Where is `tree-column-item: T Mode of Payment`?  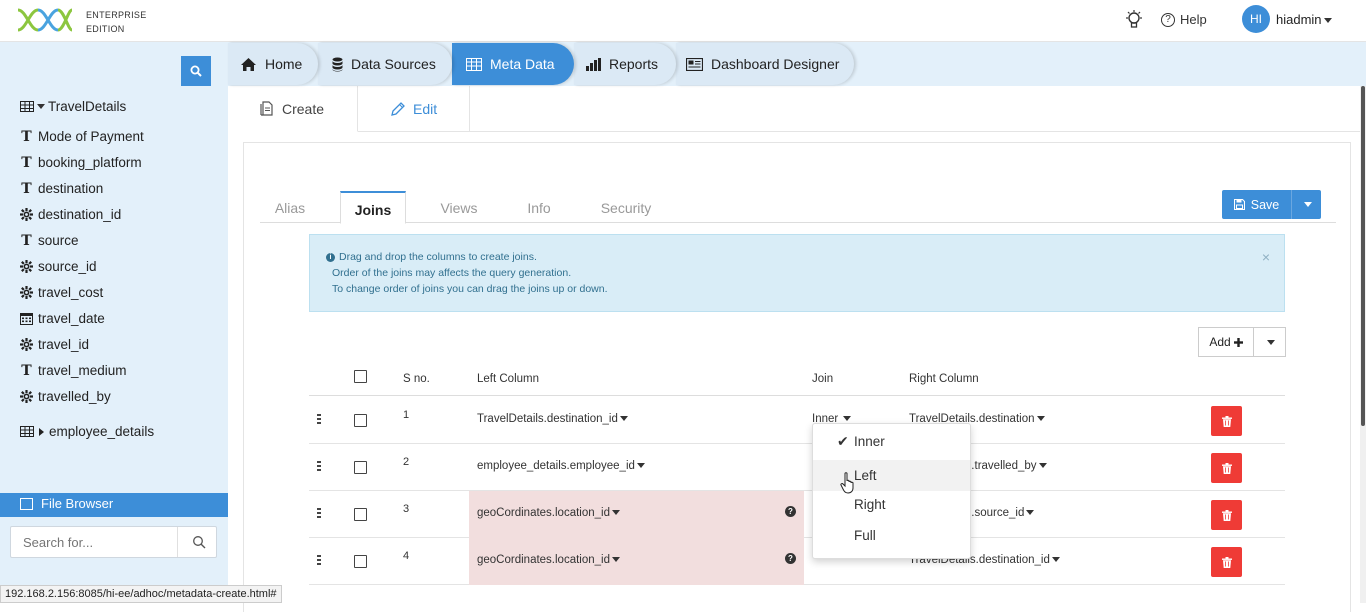
tree-column-item: T Mode of Payment is located at coordinates (82, 136).